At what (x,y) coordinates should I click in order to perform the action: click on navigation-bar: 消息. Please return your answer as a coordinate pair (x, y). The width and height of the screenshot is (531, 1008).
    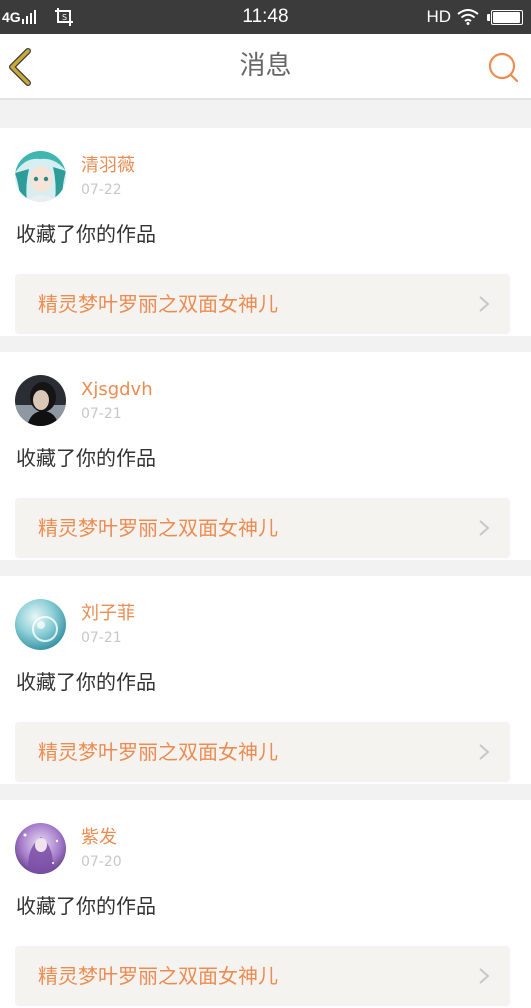
    Looking at the image, I should click on (265, 67).